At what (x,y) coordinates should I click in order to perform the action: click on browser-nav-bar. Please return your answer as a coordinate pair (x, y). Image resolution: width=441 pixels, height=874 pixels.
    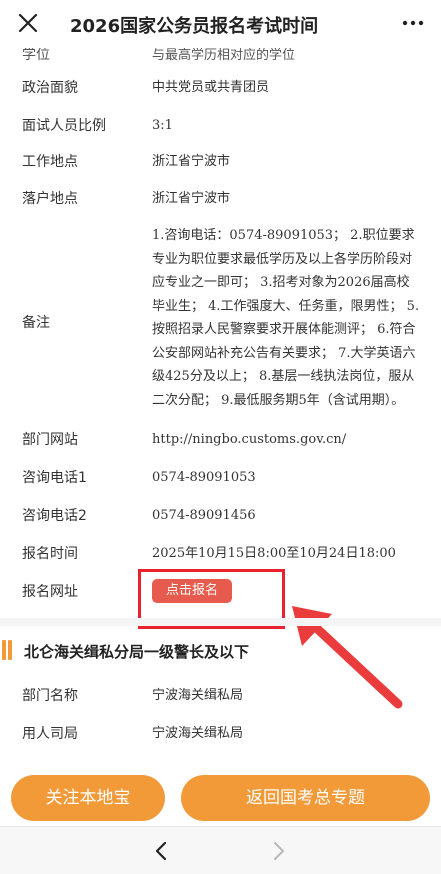
    Looking at the image, I should click on (220, 850).